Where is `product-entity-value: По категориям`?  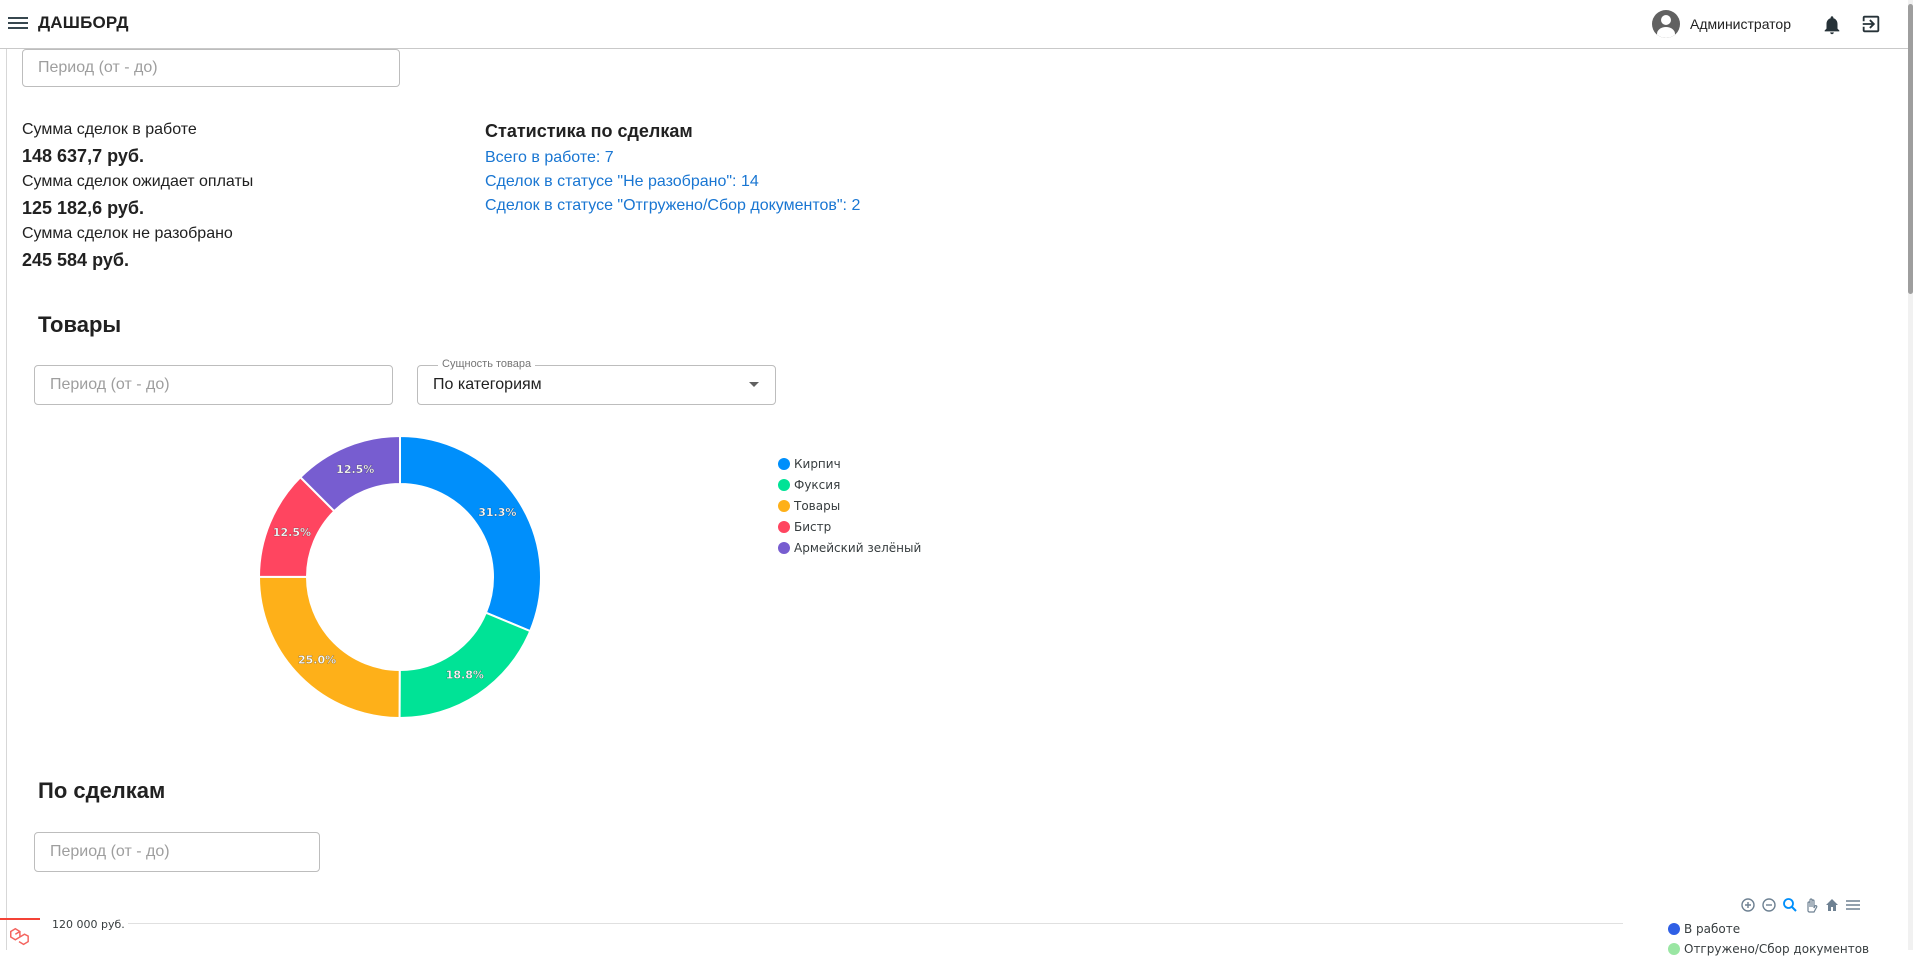 product-entity-value: По категориям is located at coordinates (487, 384).